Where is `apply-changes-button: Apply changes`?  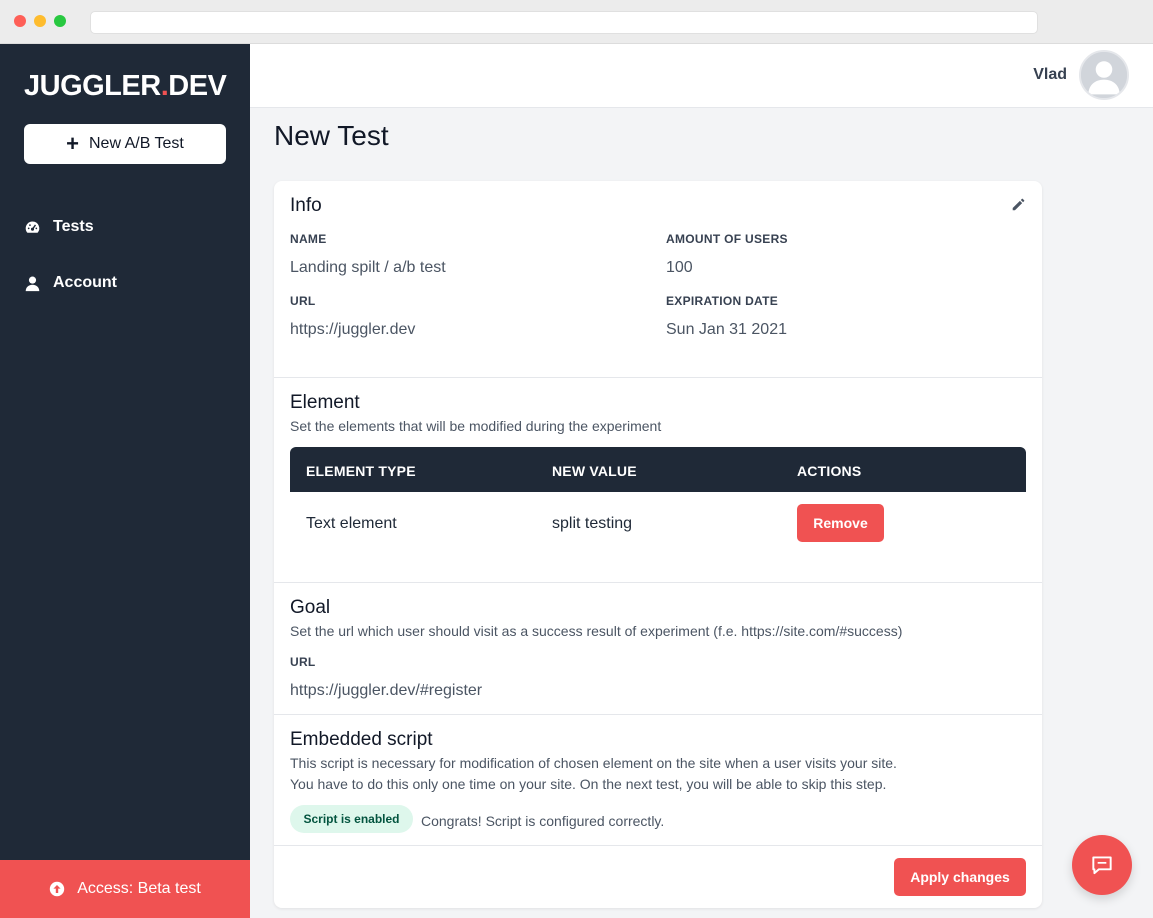 apply-changes-button: Apply changes is located at coordinates (960, 877).